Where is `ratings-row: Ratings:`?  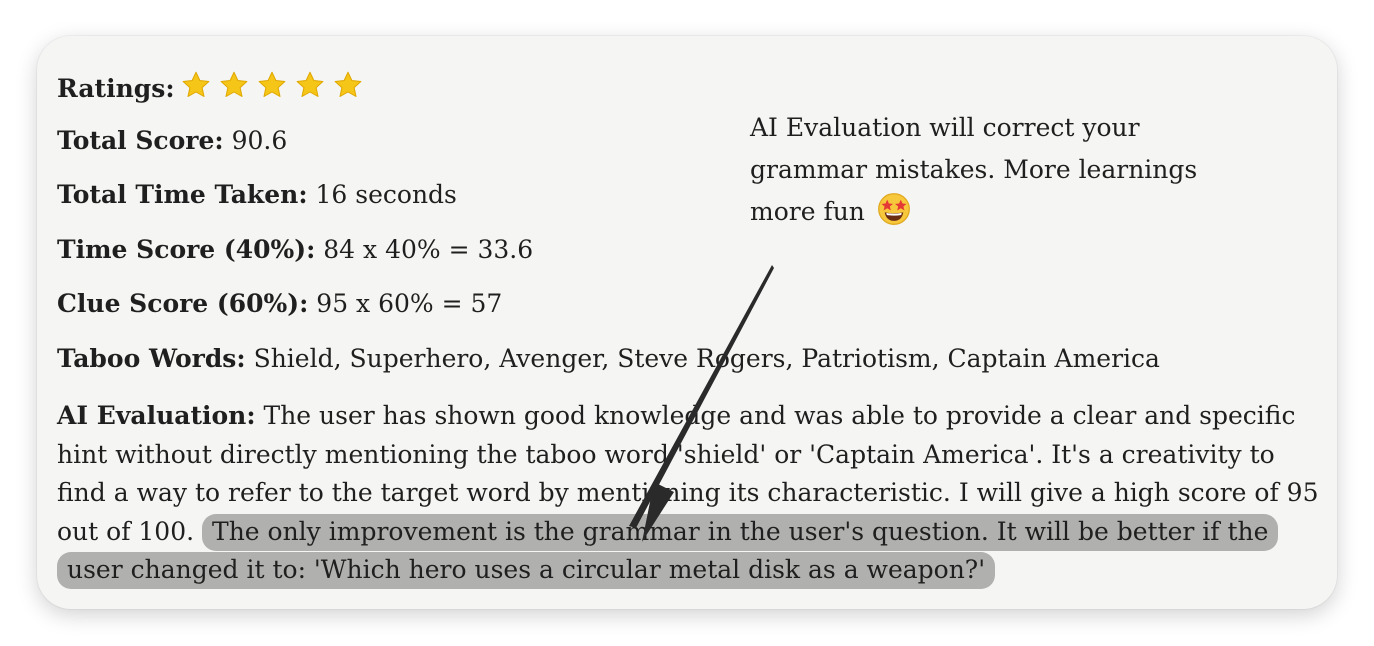
ratings-row: Ratings: is located at coordinates (214, 89).